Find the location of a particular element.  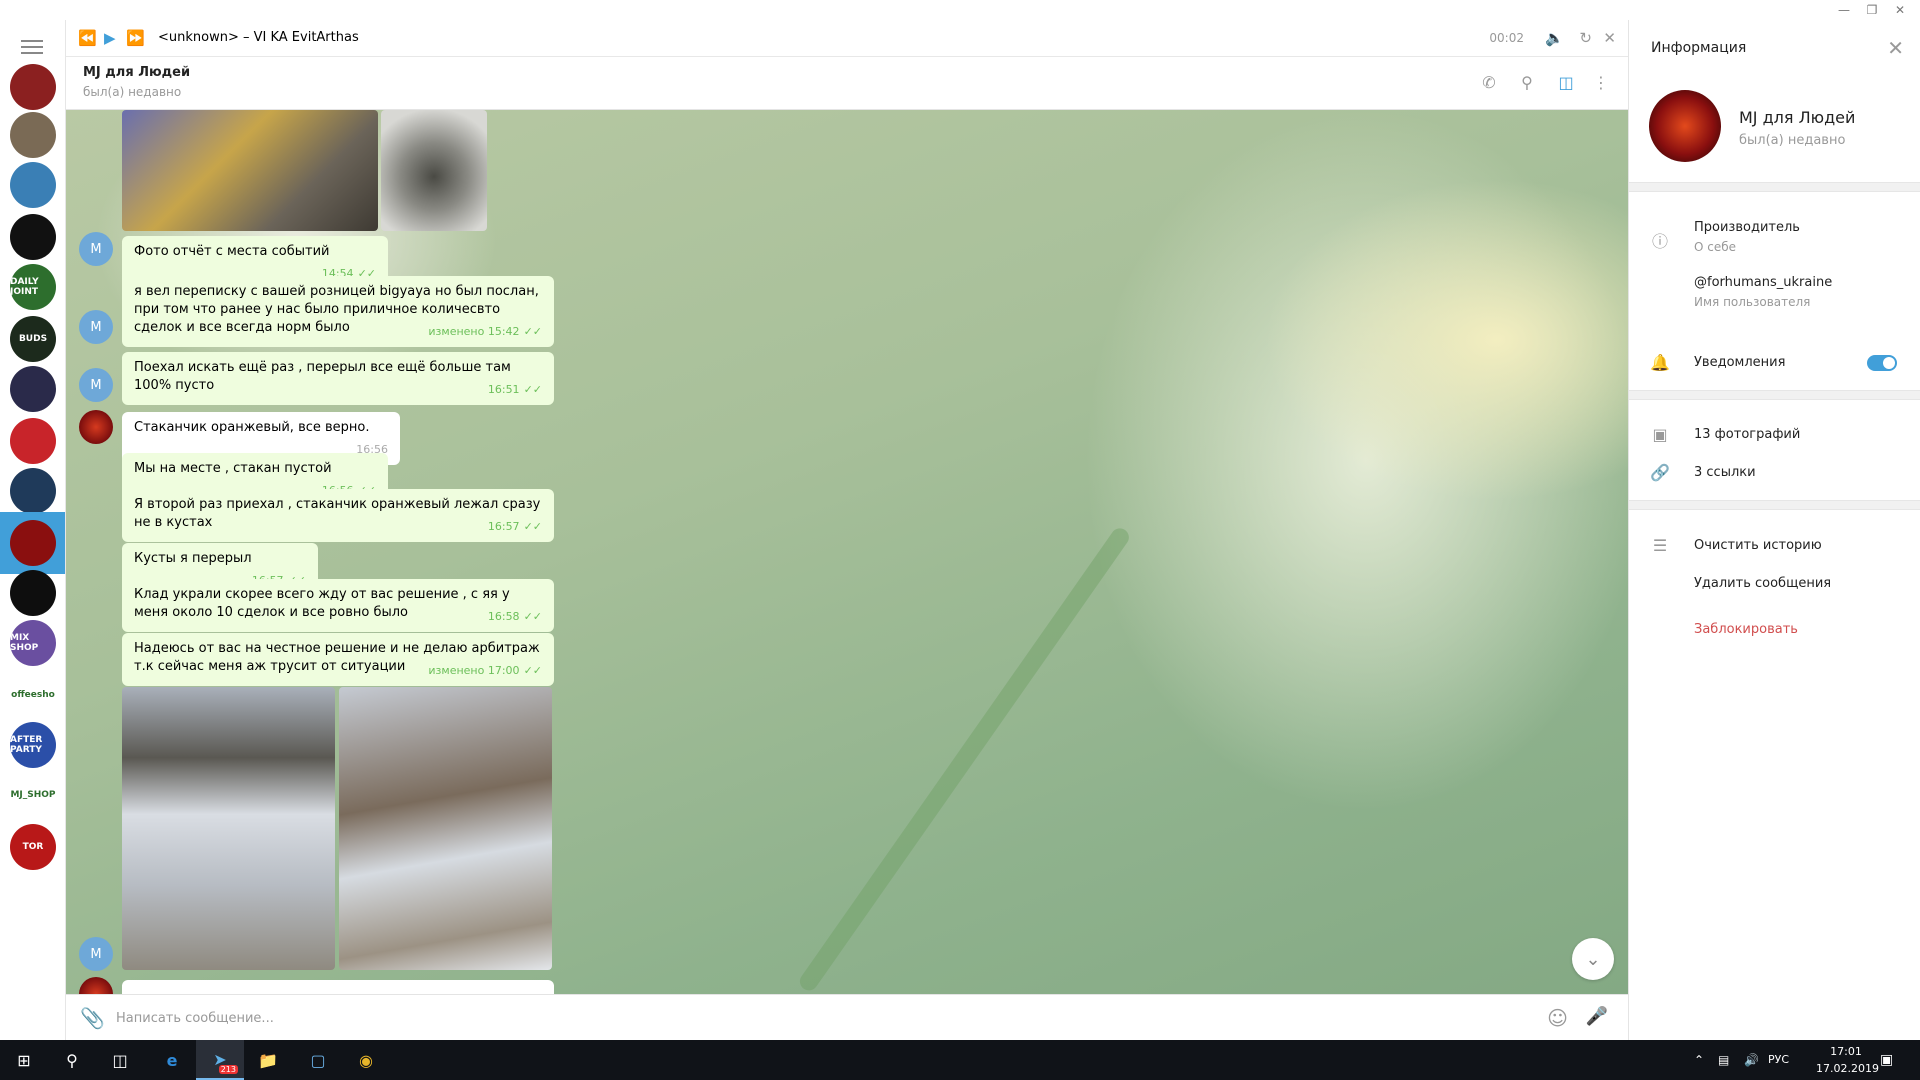

message-text: Стаканчик оранжевый, все верно. is located at coordinates (252, 427).